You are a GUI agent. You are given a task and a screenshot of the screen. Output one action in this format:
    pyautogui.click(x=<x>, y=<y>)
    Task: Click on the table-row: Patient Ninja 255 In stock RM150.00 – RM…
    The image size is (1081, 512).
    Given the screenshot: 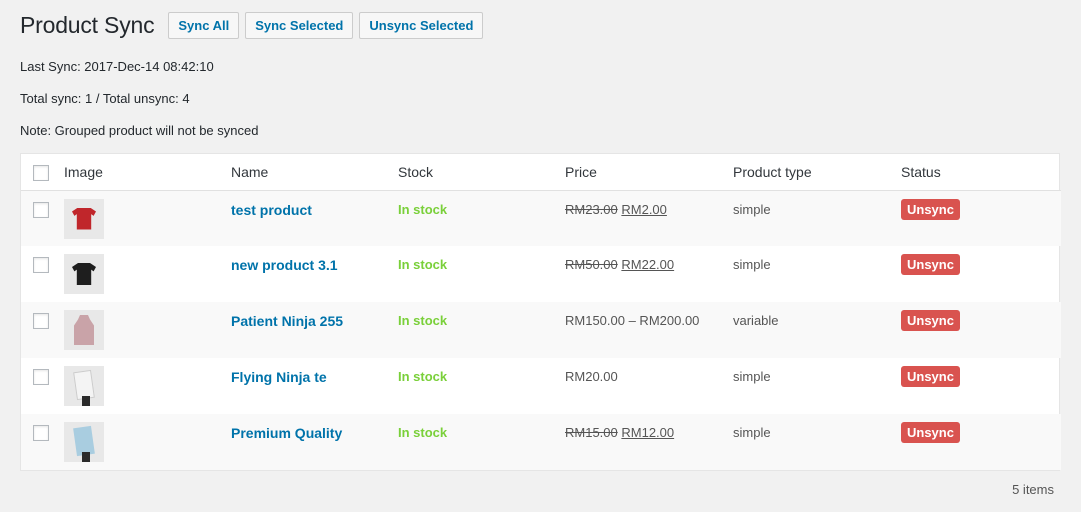 What is the action you would take?
    pyautogui.click(x=541, y=330)
    